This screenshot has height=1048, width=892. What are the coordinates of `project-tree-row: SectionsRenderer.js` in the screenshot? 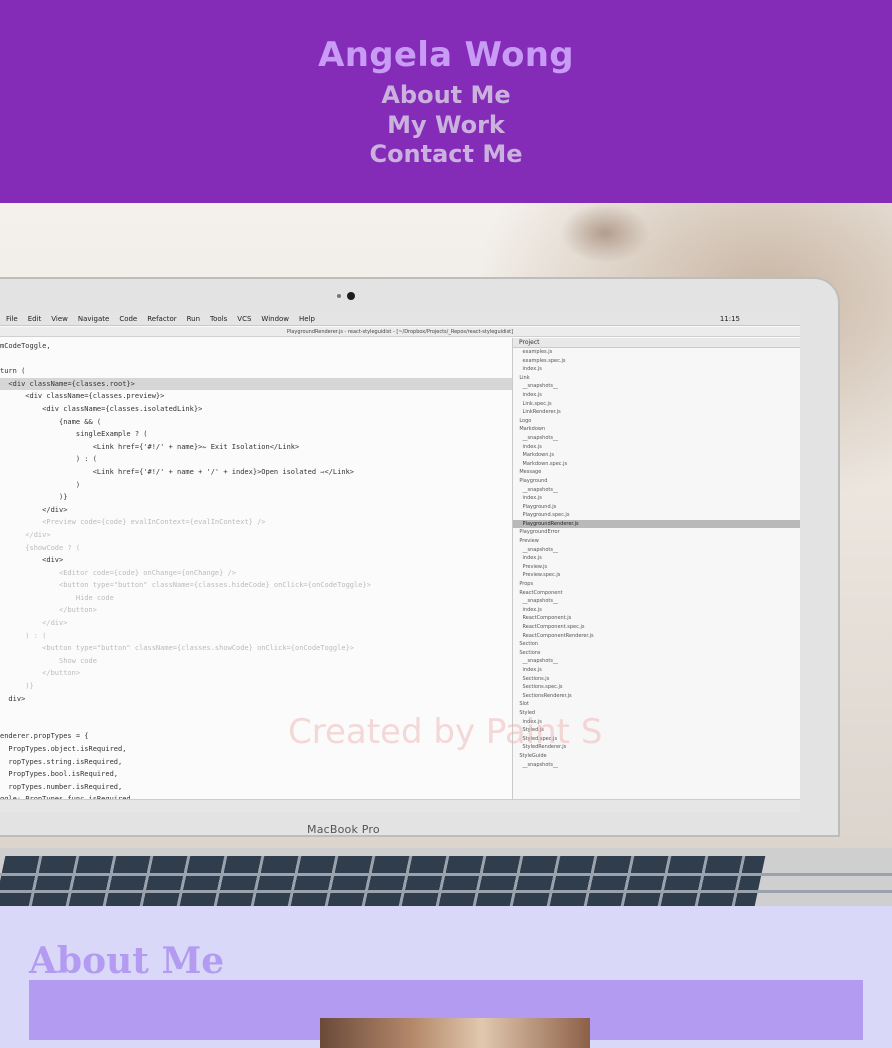 It's located at (542, 695).